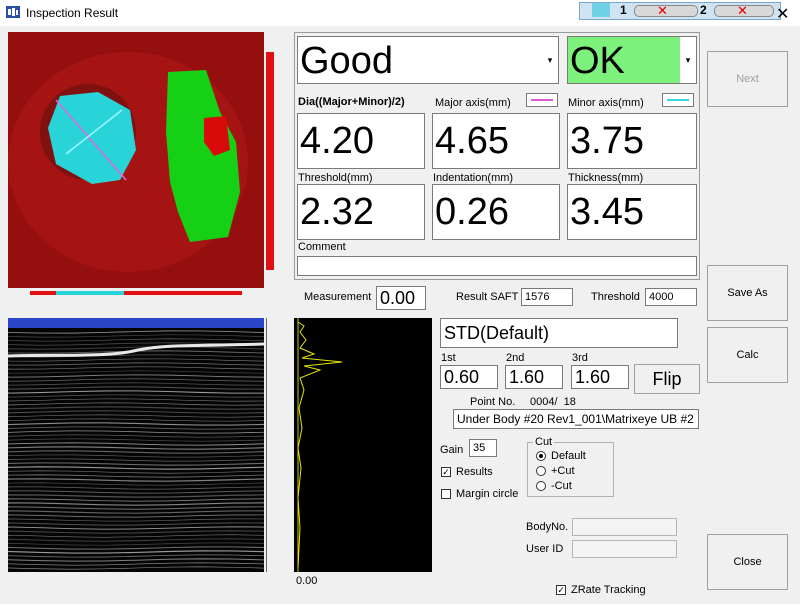  What do you see at coordinates (13, 12) in the screenshot?
I see `app-icon` at bounding box center [13, 12].